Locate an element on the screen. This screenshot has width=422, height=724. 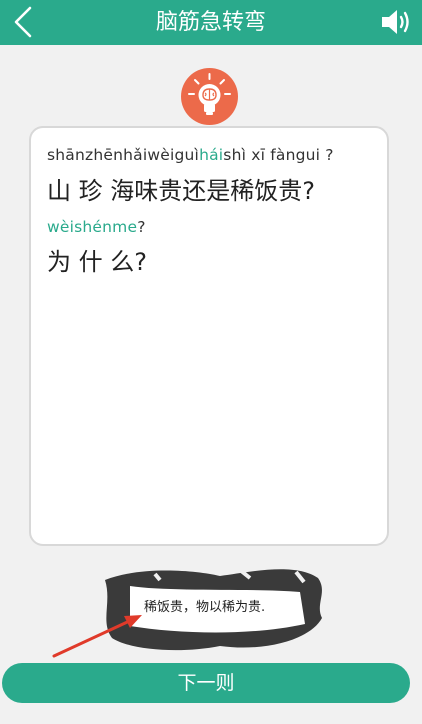
page-title: 脑筋急转弯 is located at coordinates (210, 22).